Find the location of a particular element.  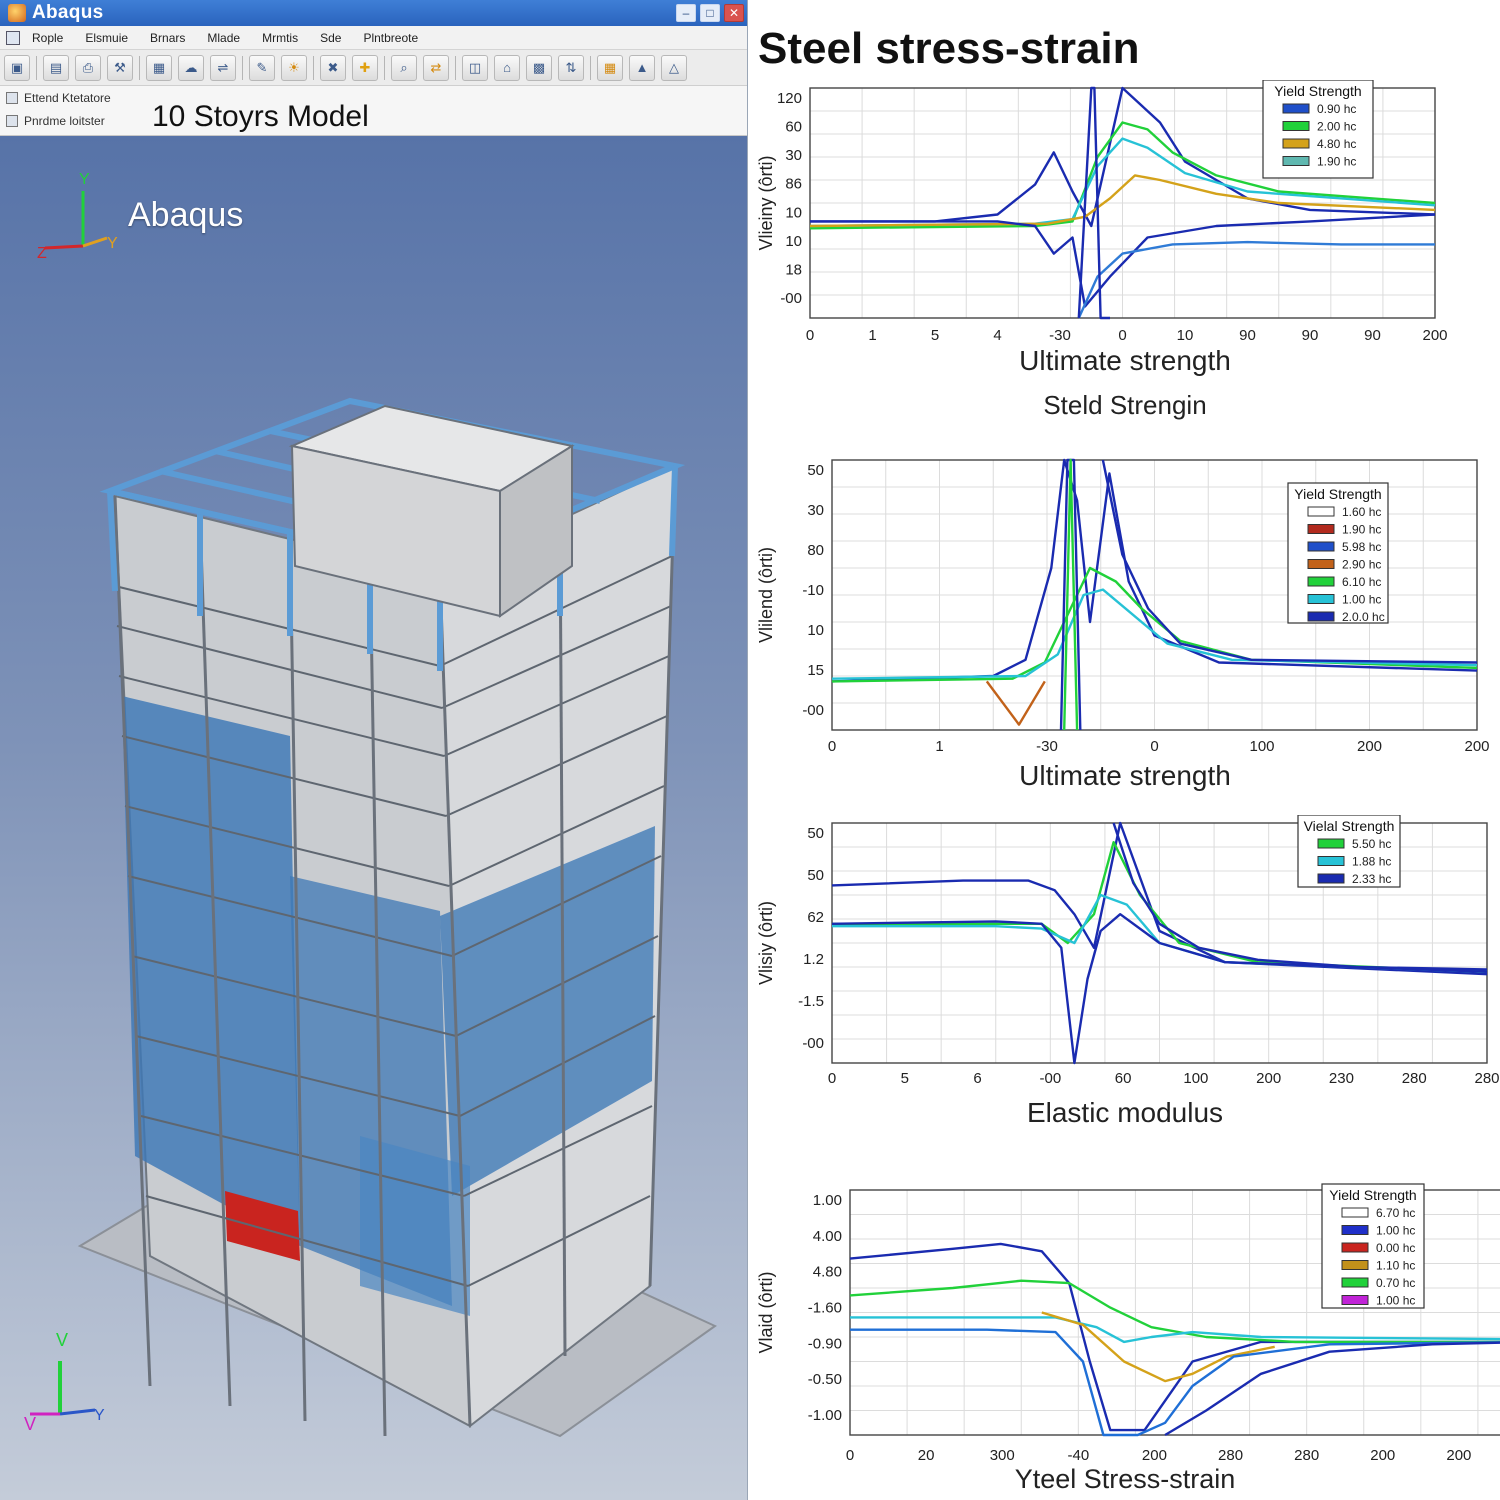

menu-item-mrmtis: Mrmtis is located at coordinates (280, 38).